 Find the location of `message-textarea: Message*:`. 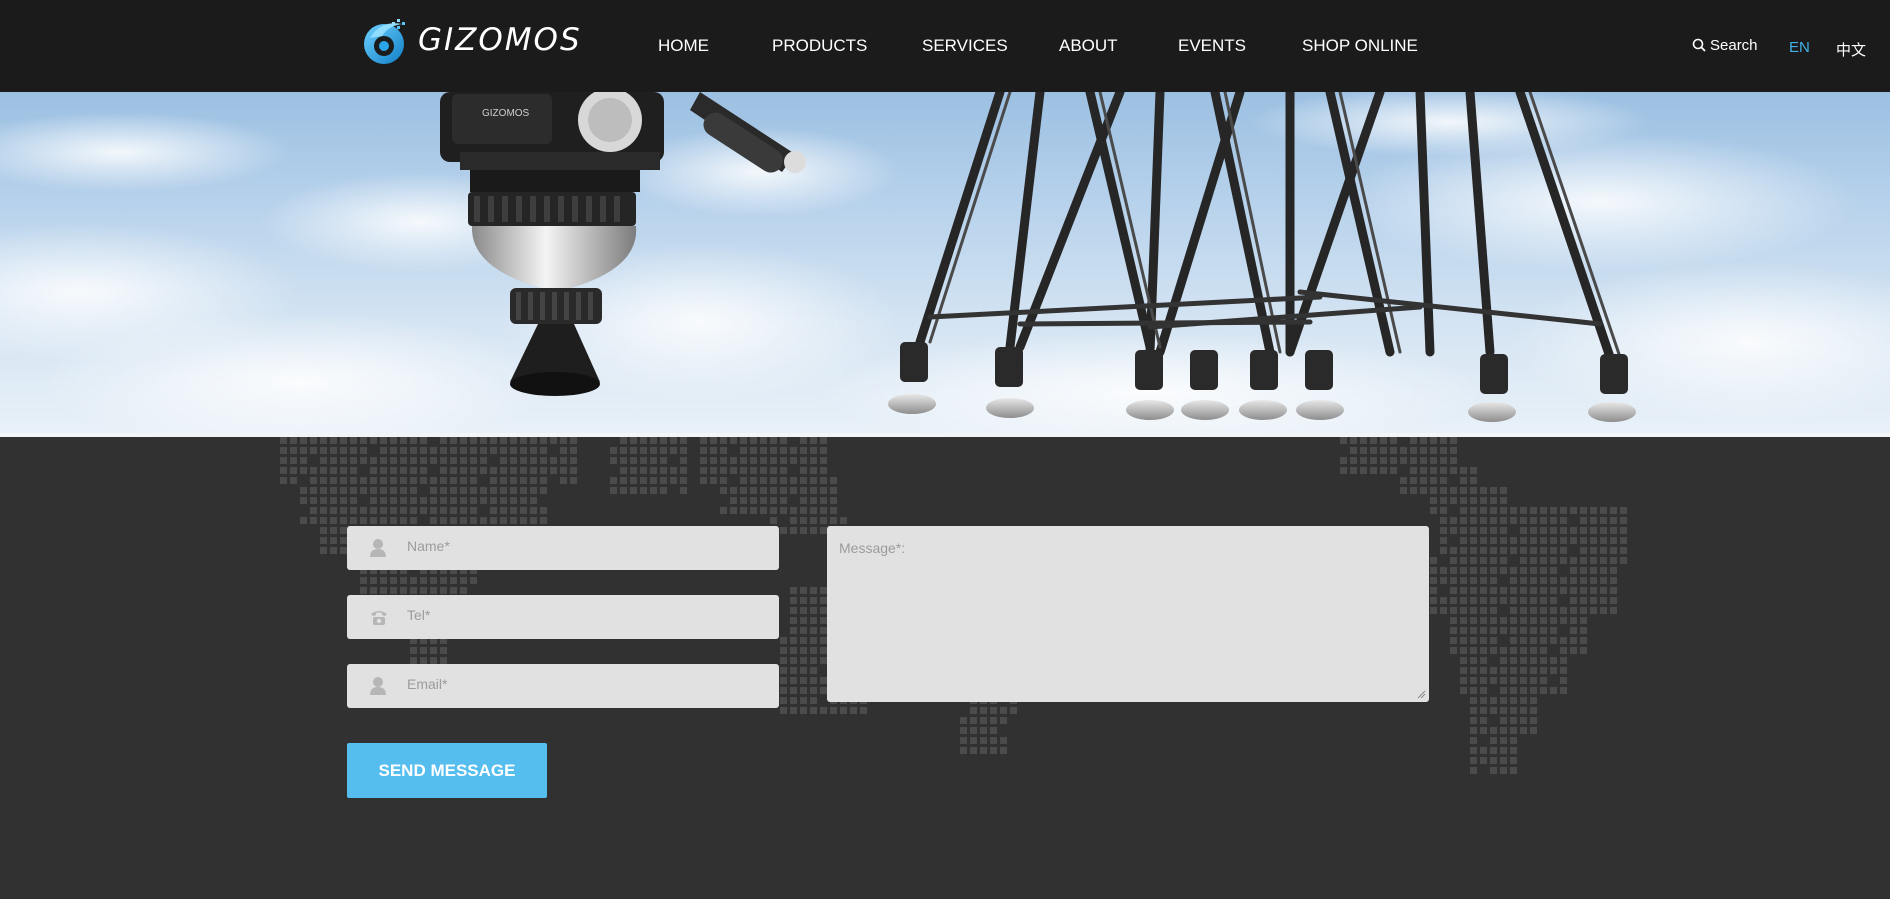

message-textarea: Message*: is located at coordinates (1128, 614).